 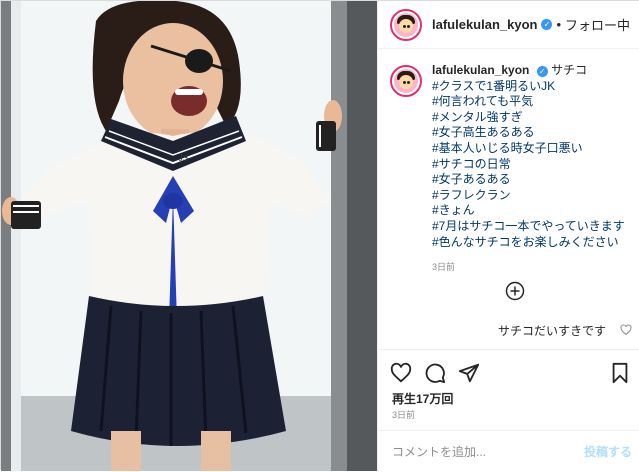 What do you see at coordinates (435, 373) in the screenshot?
I see `comment-bubble-icon` at bounding box center [435, 373].